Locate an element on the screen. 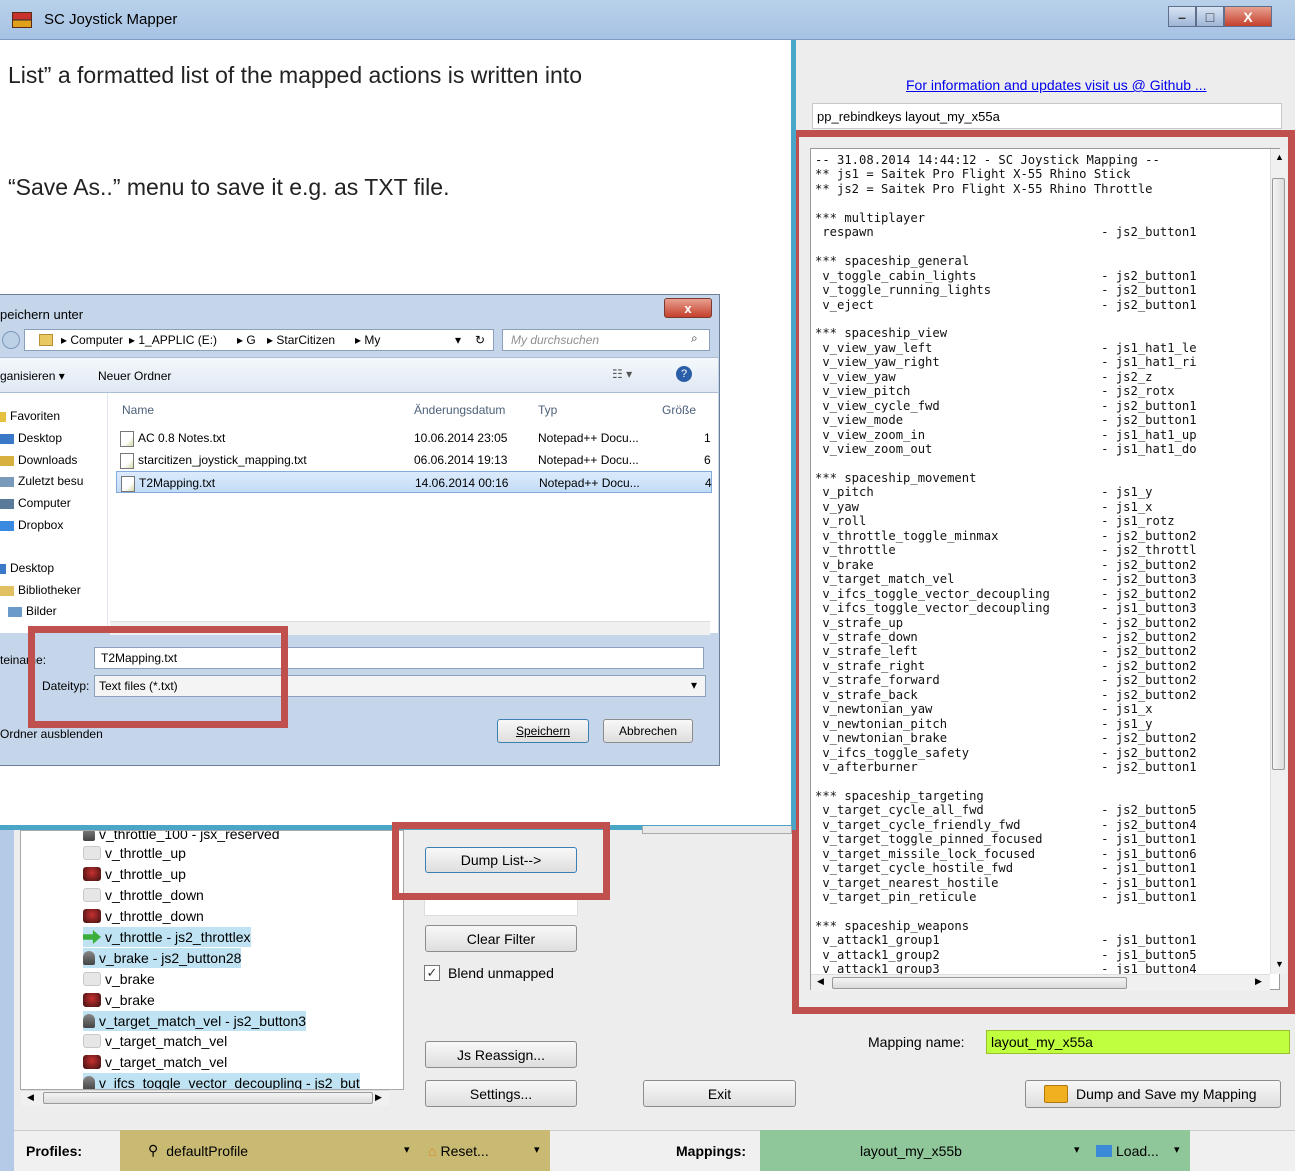 Image resolution: width=1295 pixels, height=1171 pixels. tree-item-mapped: v_brake - js2_button28 is located at coordinates (162, 958).